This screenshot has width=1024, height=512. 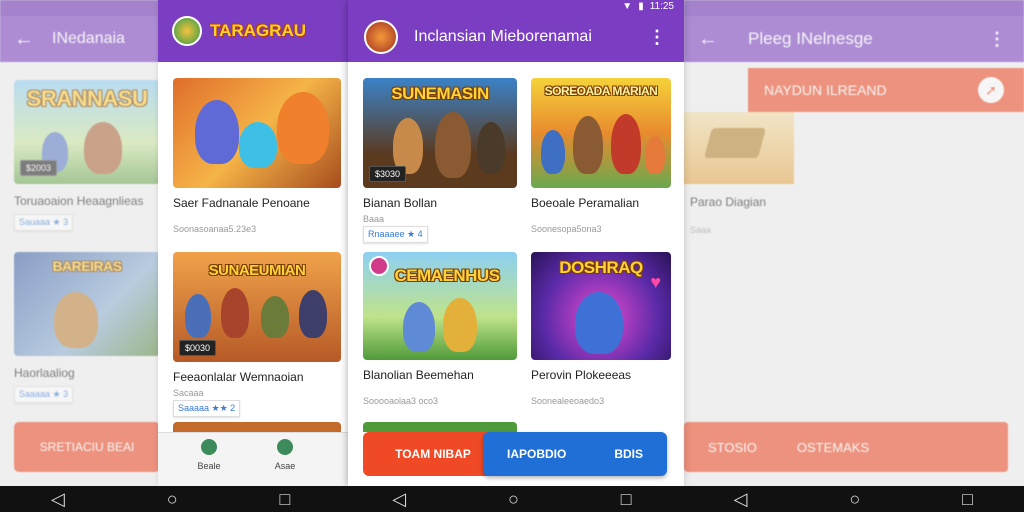 I want to click on rating-chip: Saaaaa ★ 3, so click(x=44, y=394).